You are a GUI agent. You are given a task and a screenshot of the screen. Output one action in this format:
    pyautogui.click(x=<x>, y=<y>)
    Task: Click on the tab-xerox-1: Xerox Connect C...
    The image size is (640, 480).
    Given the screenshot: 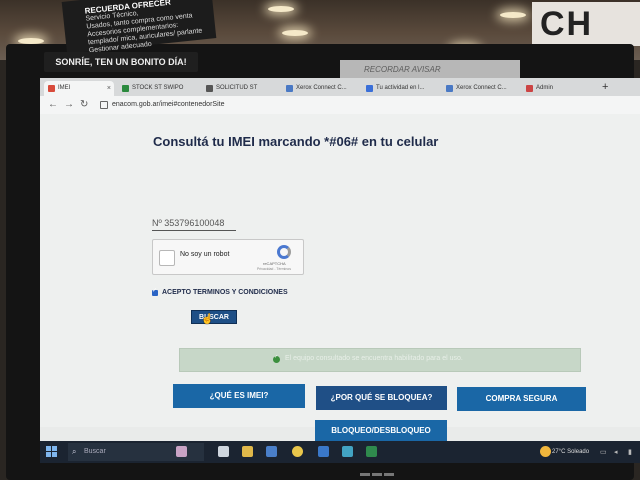 What is the action you would take?
    pyautogui.click(x=320, y=88)
    